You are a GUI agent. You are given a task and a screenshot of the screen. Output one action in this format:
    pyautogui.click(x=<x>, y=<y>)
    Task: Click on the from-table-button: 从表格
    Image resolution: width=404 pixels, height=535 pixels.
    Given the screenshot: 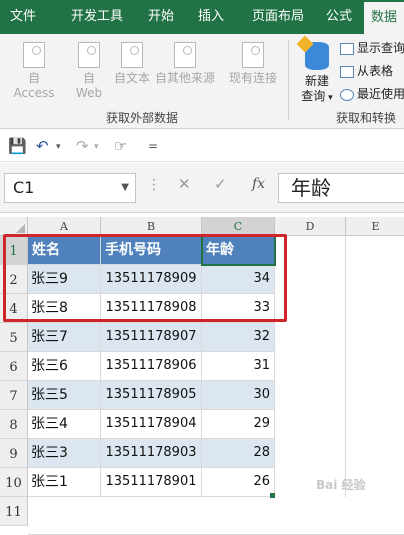 What is the action you would take?
    pyautogui.click(x=366, y=71)
    